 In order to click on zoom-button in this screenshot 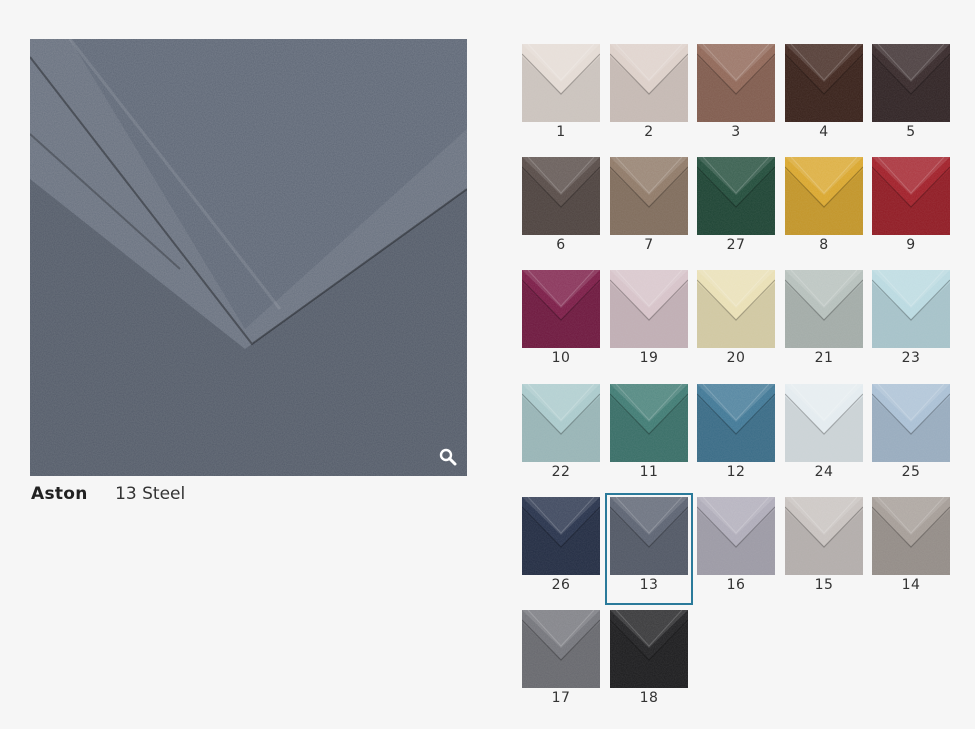, I will do `click(448, 457)`.